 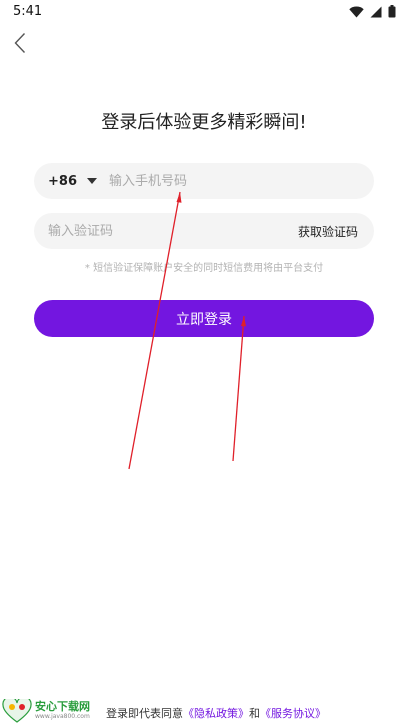 I want to click on verification-code-input, so click(x=173, y=231).